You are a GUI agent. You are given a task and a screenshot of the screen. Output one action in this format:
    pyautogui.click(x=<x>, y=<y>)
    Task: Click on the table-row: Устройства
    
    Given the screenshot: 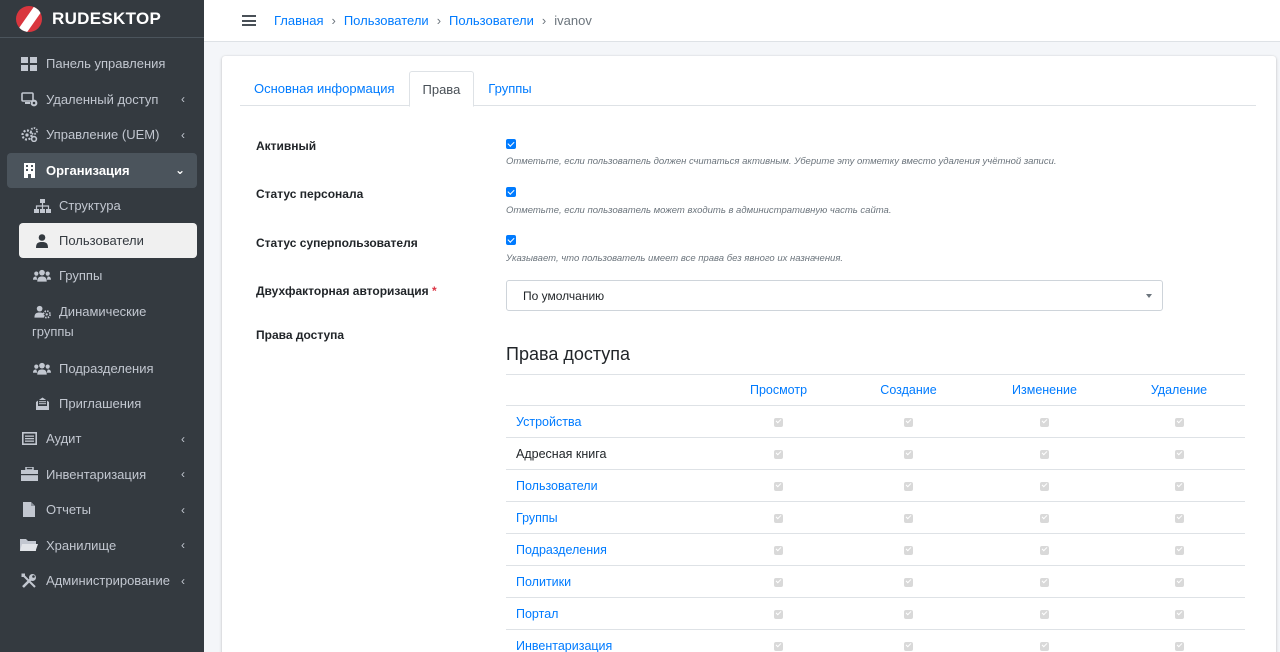 What is the action you would take?
    pyautogui.click(x=875, y=421)
    